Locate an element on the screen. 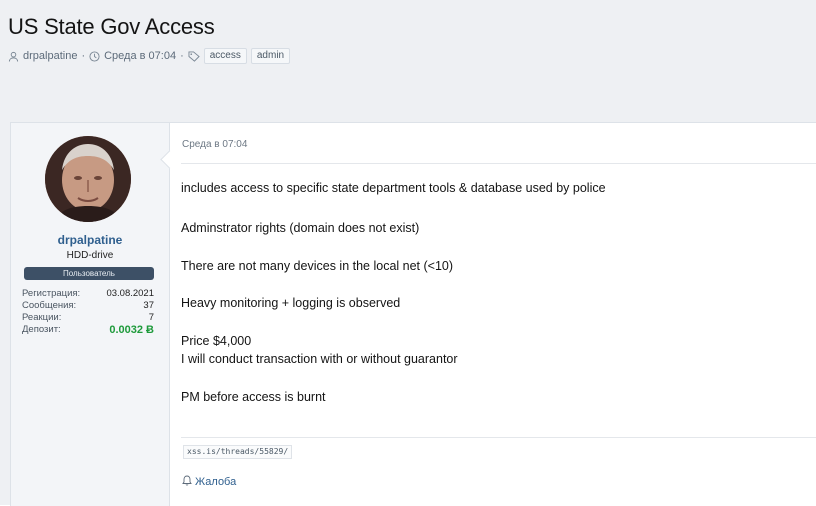 The height and width of the screenshot is (506, 816). report-button: Жалоба is located at coordinates (209, 482).